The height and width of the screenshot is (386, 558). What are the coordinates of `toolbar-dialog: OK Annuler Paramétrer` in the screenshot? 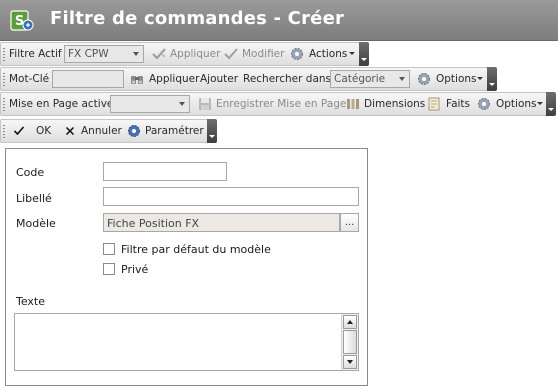 It's located at (110, 131).